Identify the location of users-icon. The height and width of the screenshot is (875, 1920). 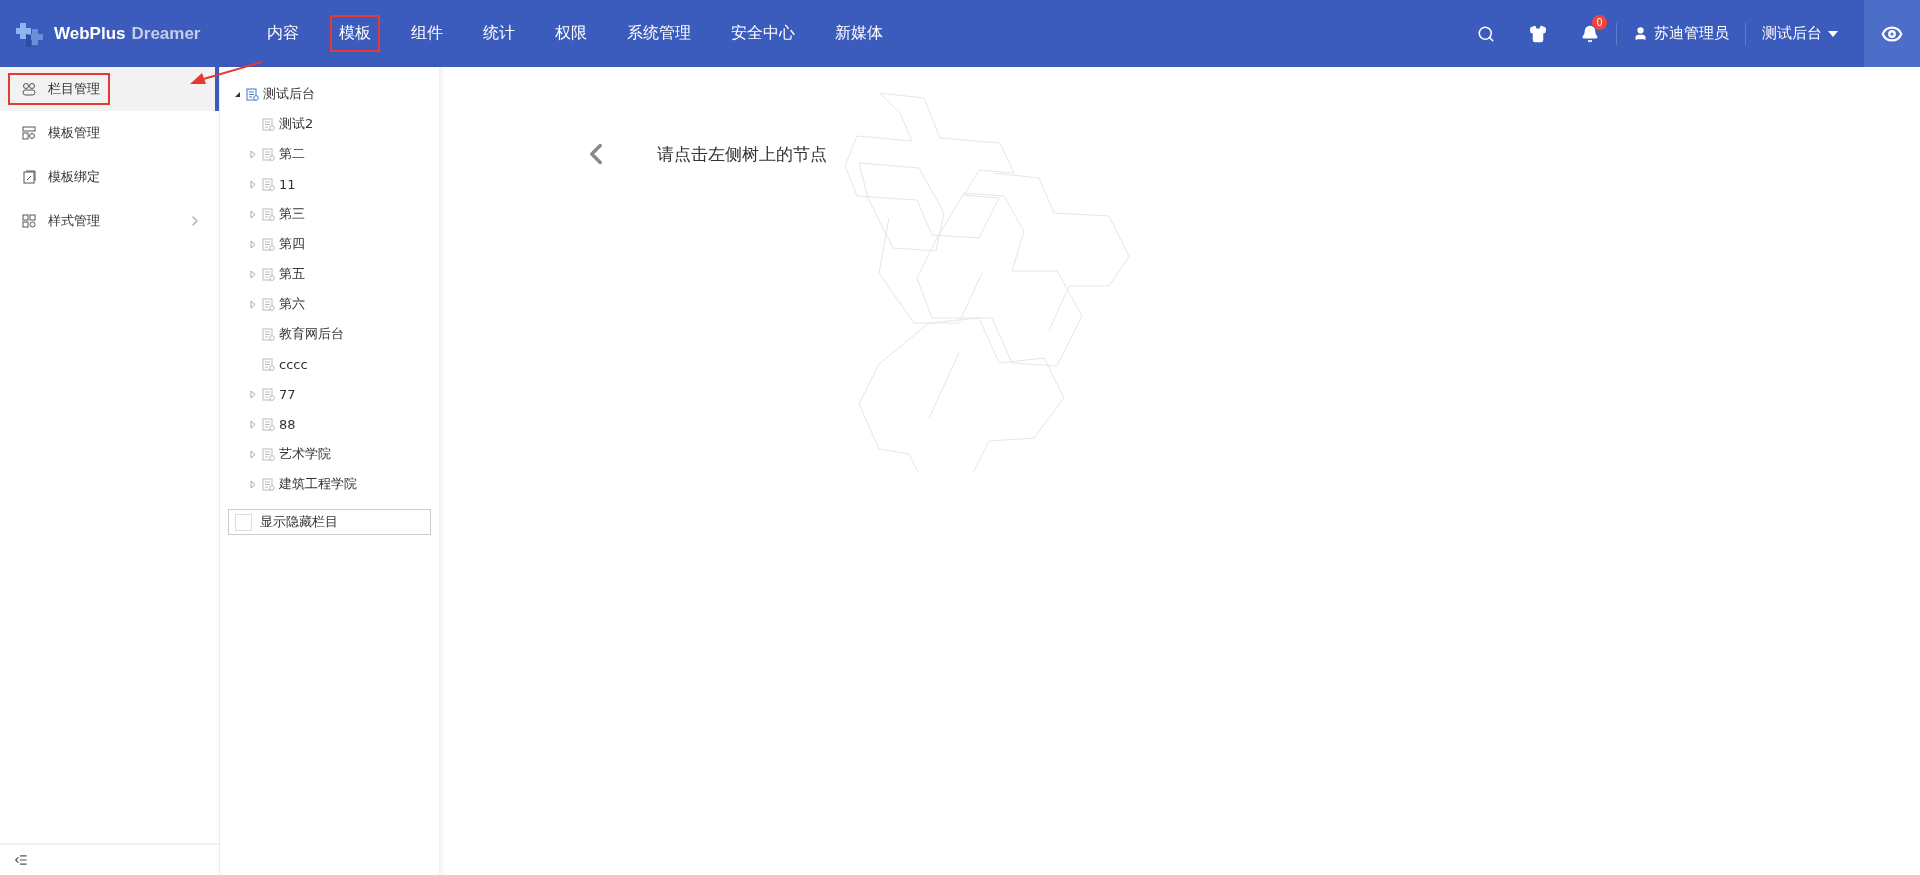
(29, 89).